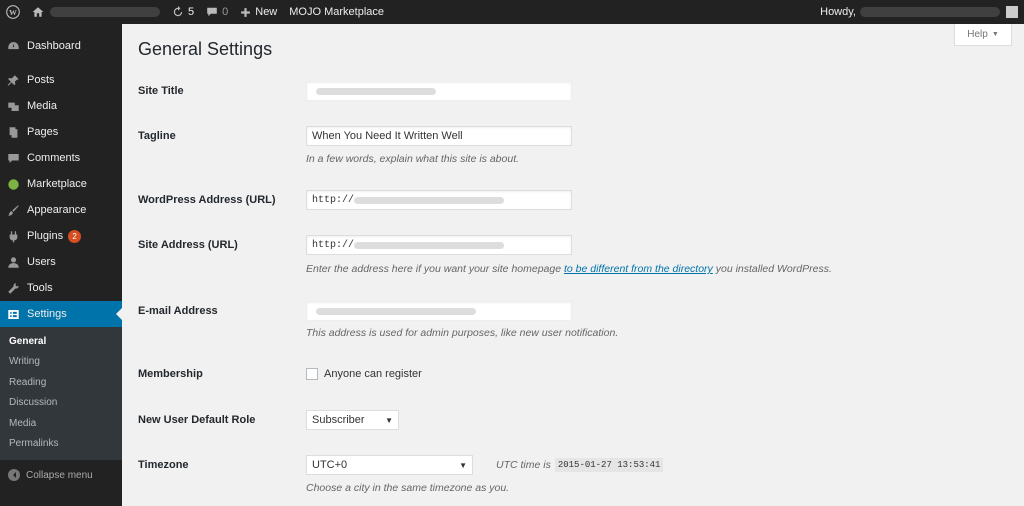 The image size is (1024, 506). I want to click on menu-item-users: Users, so click(61, 262).